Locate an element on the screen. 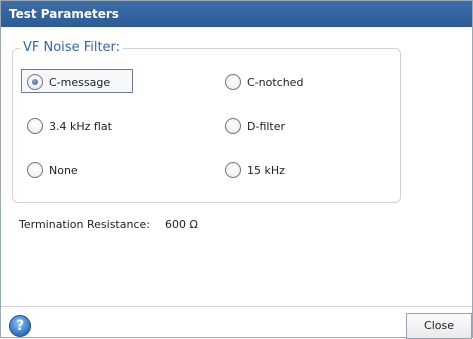 This screenshot has width=473, height=339. radio-label: 15 kHz is located at coordinates (266, 170).